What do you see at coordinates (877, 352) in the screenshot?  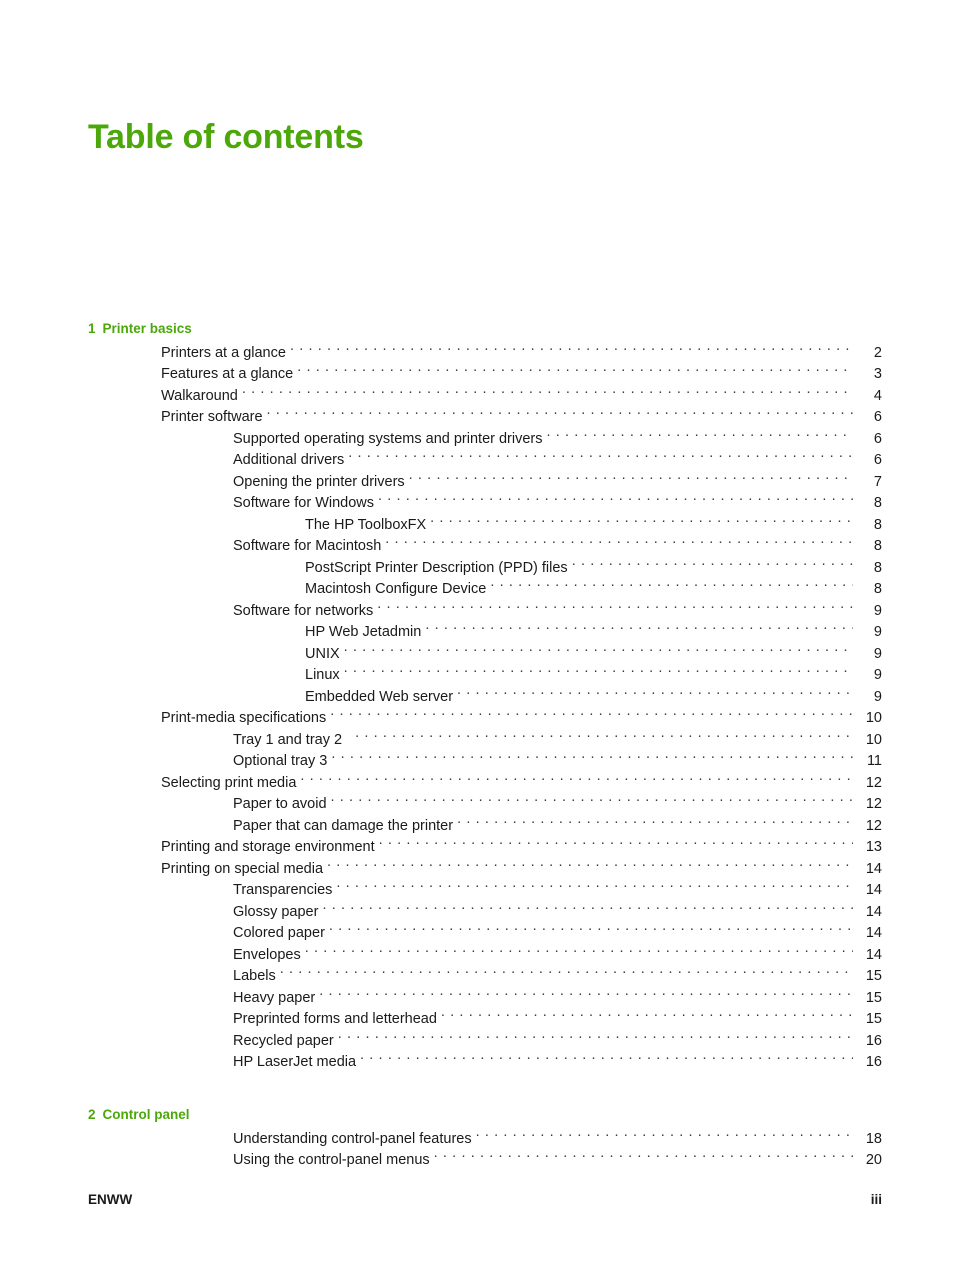 I see `toc-entry-page-number: 2` at bounding box center [877, 352].